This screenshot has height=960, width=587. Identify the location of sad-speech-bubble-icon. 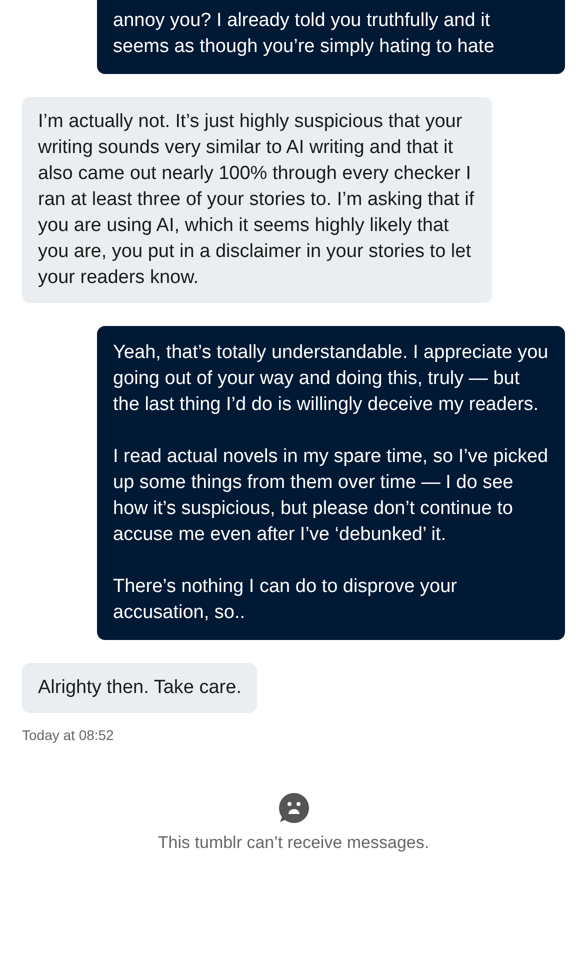
(294, 808).